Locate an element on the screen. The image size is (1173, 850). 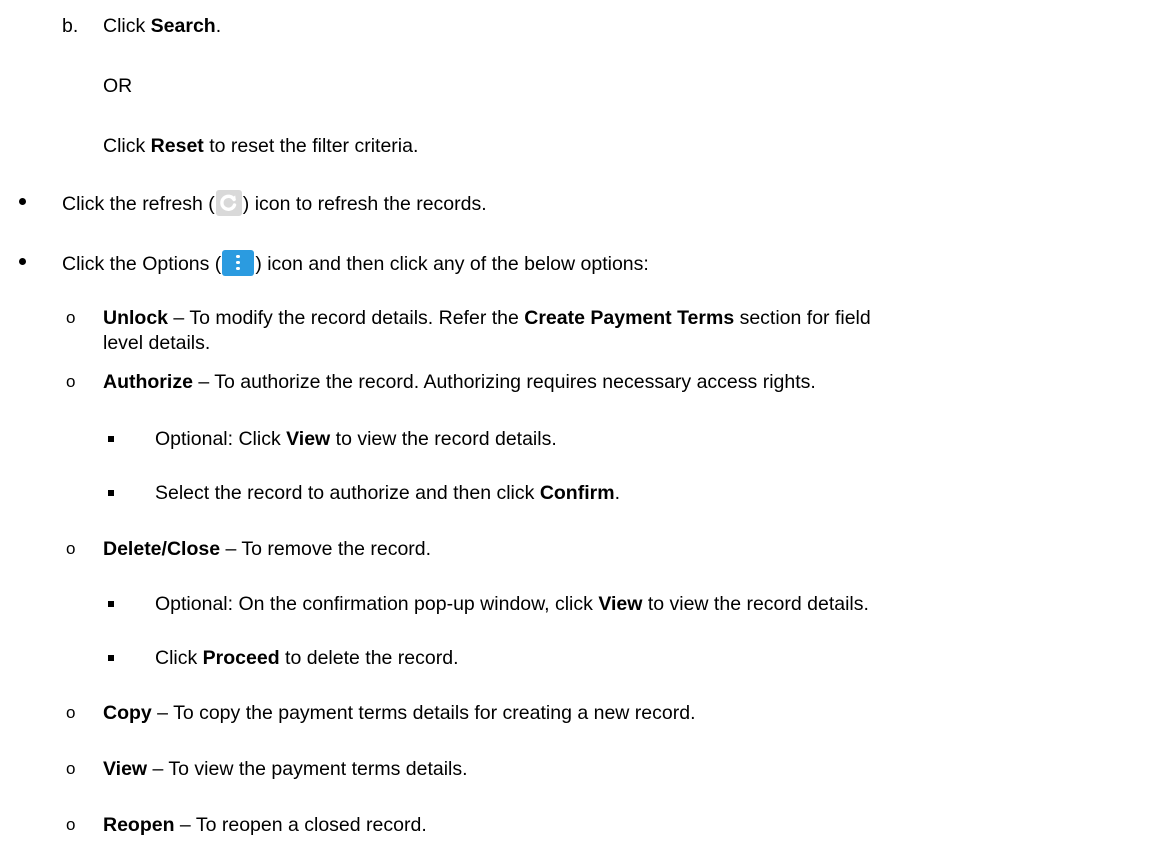
delete-sub-proceed: Click Proceed to delete the record. is located at coordinates (307, 658).